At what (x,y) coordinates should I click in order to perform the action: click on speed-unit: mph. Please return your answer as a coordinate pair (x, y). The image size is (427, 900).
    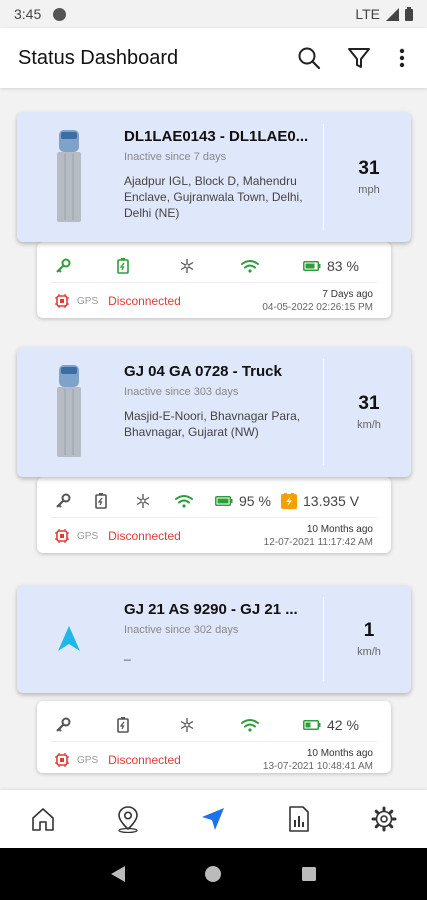
    Looking at the image, I should click on (369, 190).